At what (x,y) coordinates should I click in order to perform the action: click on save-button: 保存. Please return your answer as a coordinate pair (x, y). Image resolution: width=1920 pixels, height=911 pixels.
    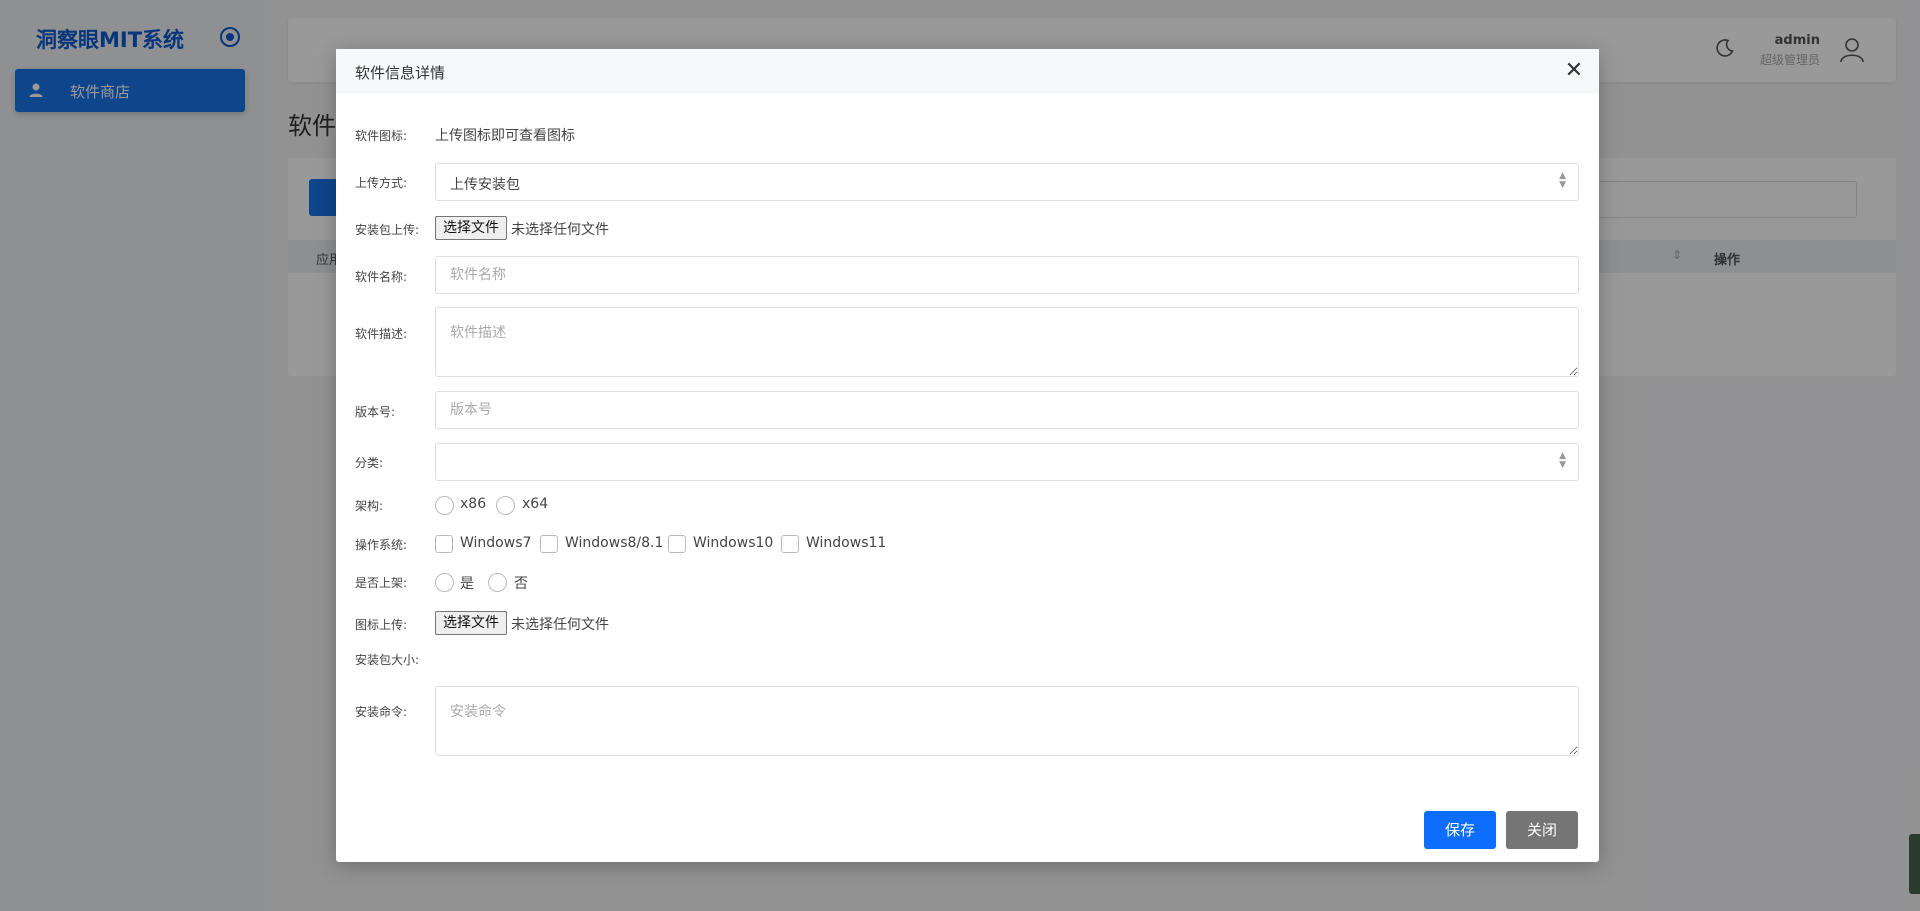
    Looking at the image, I should click on (1460, 830).